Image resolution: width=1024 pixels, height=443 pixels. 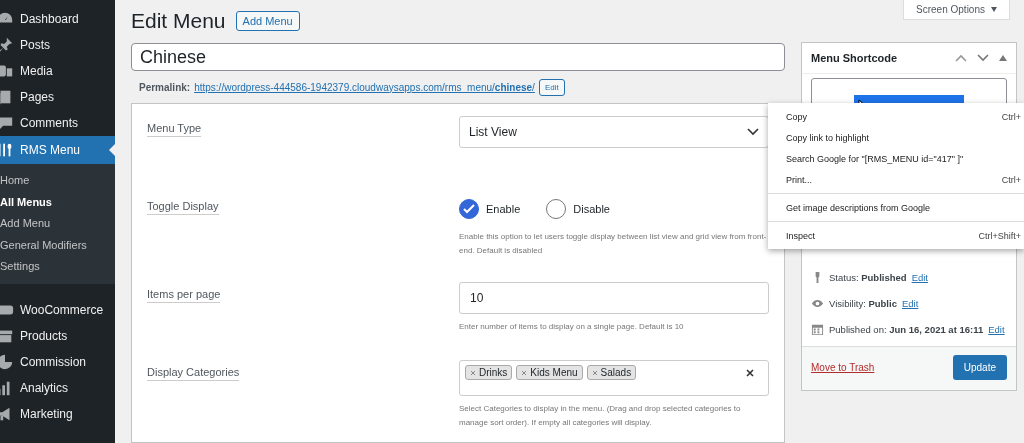 What do you see at coordinates (57, 123) in the screenshot?
I see `sidebar-item: Comments` at bounding box center [57, 123].